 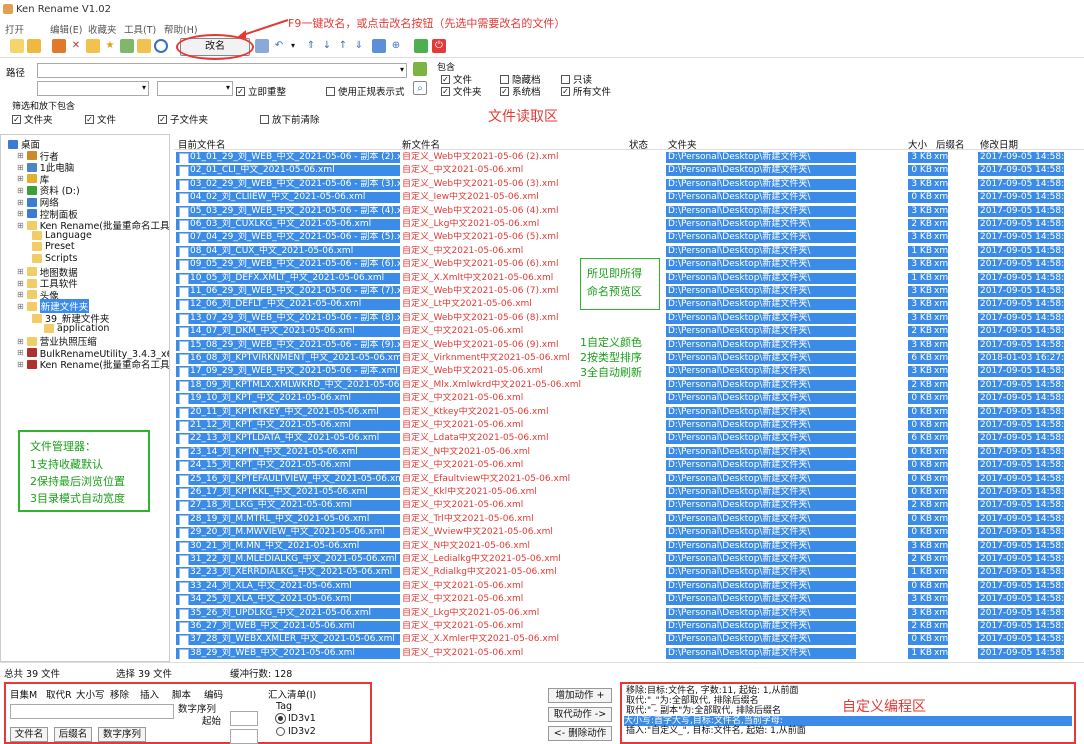 I want to click on move-down-icon: ↓, so click(x=327, y=46).